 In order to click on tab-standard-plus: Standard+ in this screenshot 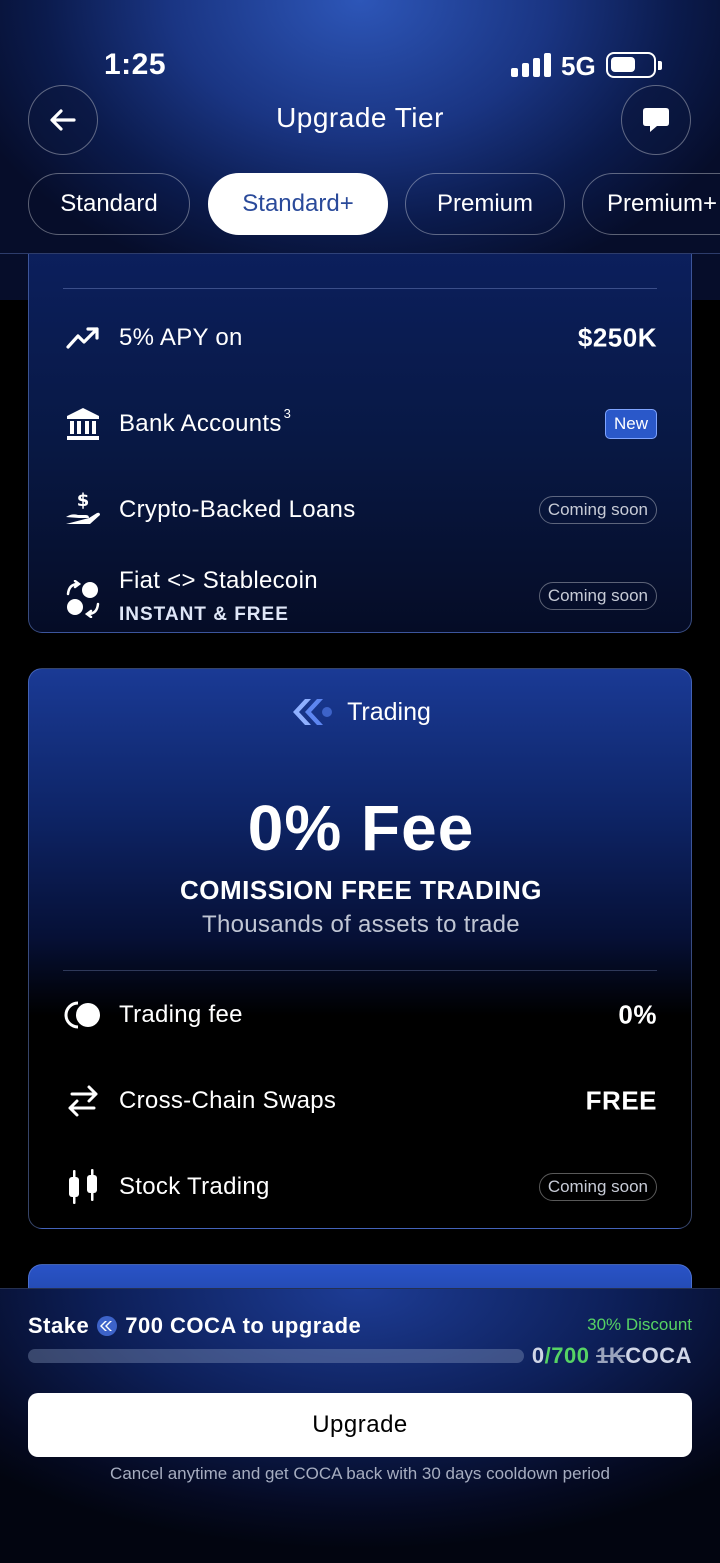, I will do `click(298, 204)`.